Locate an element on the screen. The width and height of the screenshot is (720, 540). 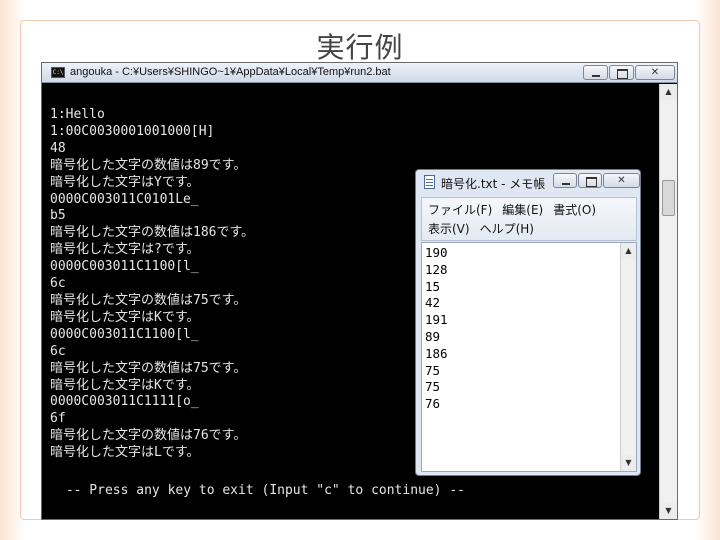
menu-edit: 編集(E) is located at coordinates (522, 209).